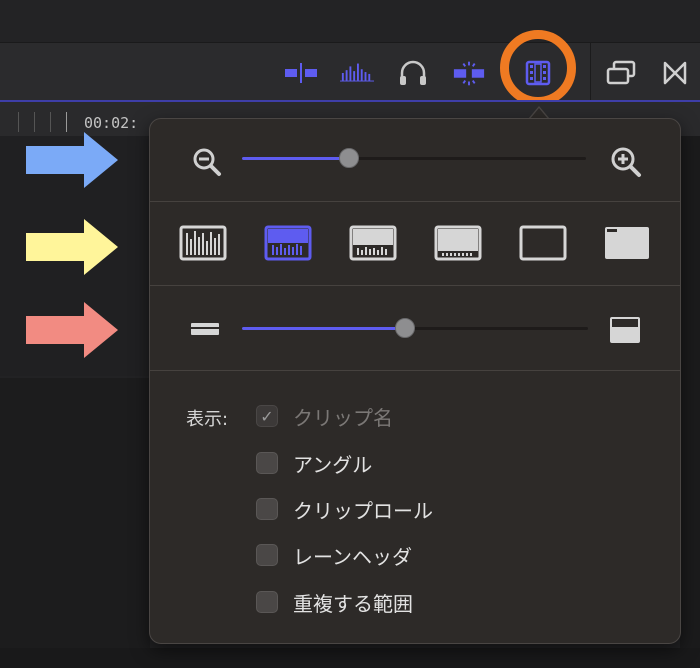 Image resolution: width=700 pixels, height=668 pixels. Describe the element at coordinates (543, 243) in the screenshot. I see `appearance-filmstrip-only` at that location.